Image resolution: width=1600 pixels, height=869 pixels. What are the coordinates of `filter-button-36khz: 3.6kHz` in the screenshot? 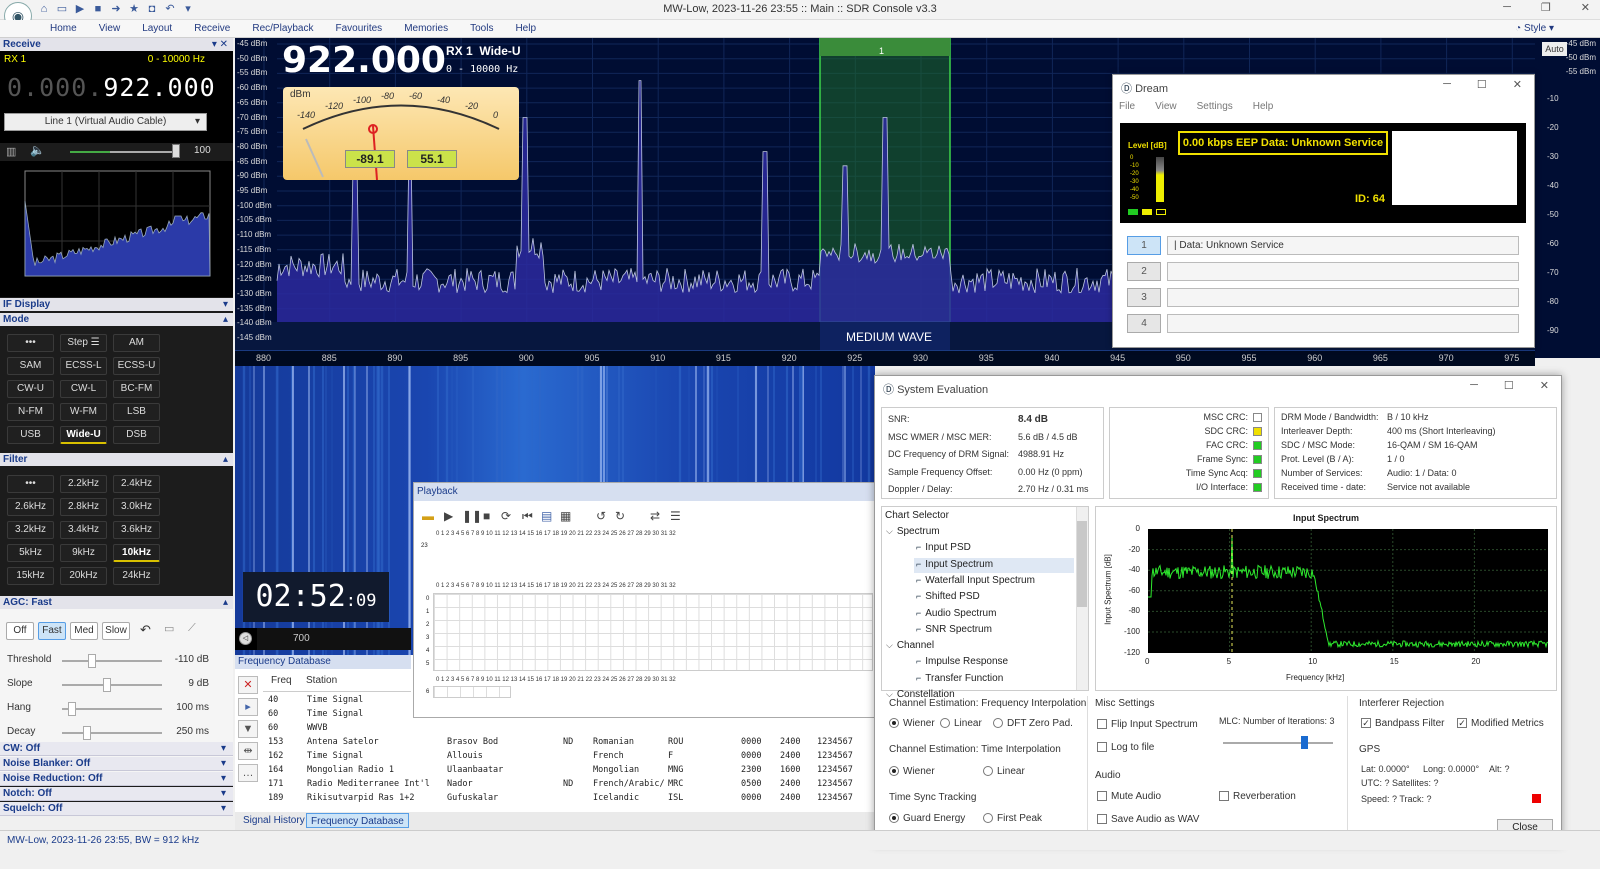 It's located at (136, 530).